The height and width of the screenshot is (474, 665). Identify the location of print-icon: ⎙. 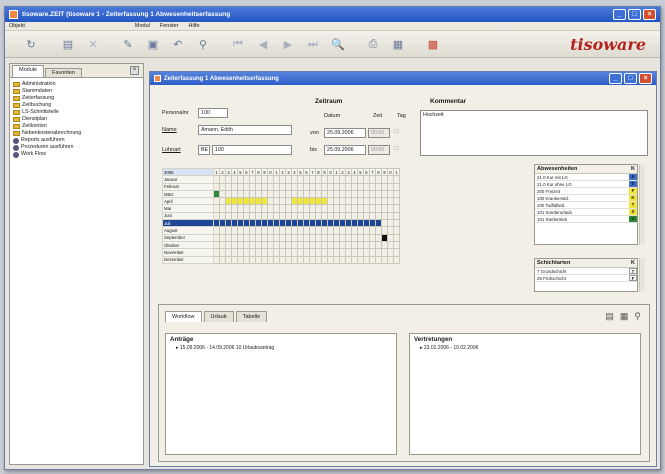
(373, 44).